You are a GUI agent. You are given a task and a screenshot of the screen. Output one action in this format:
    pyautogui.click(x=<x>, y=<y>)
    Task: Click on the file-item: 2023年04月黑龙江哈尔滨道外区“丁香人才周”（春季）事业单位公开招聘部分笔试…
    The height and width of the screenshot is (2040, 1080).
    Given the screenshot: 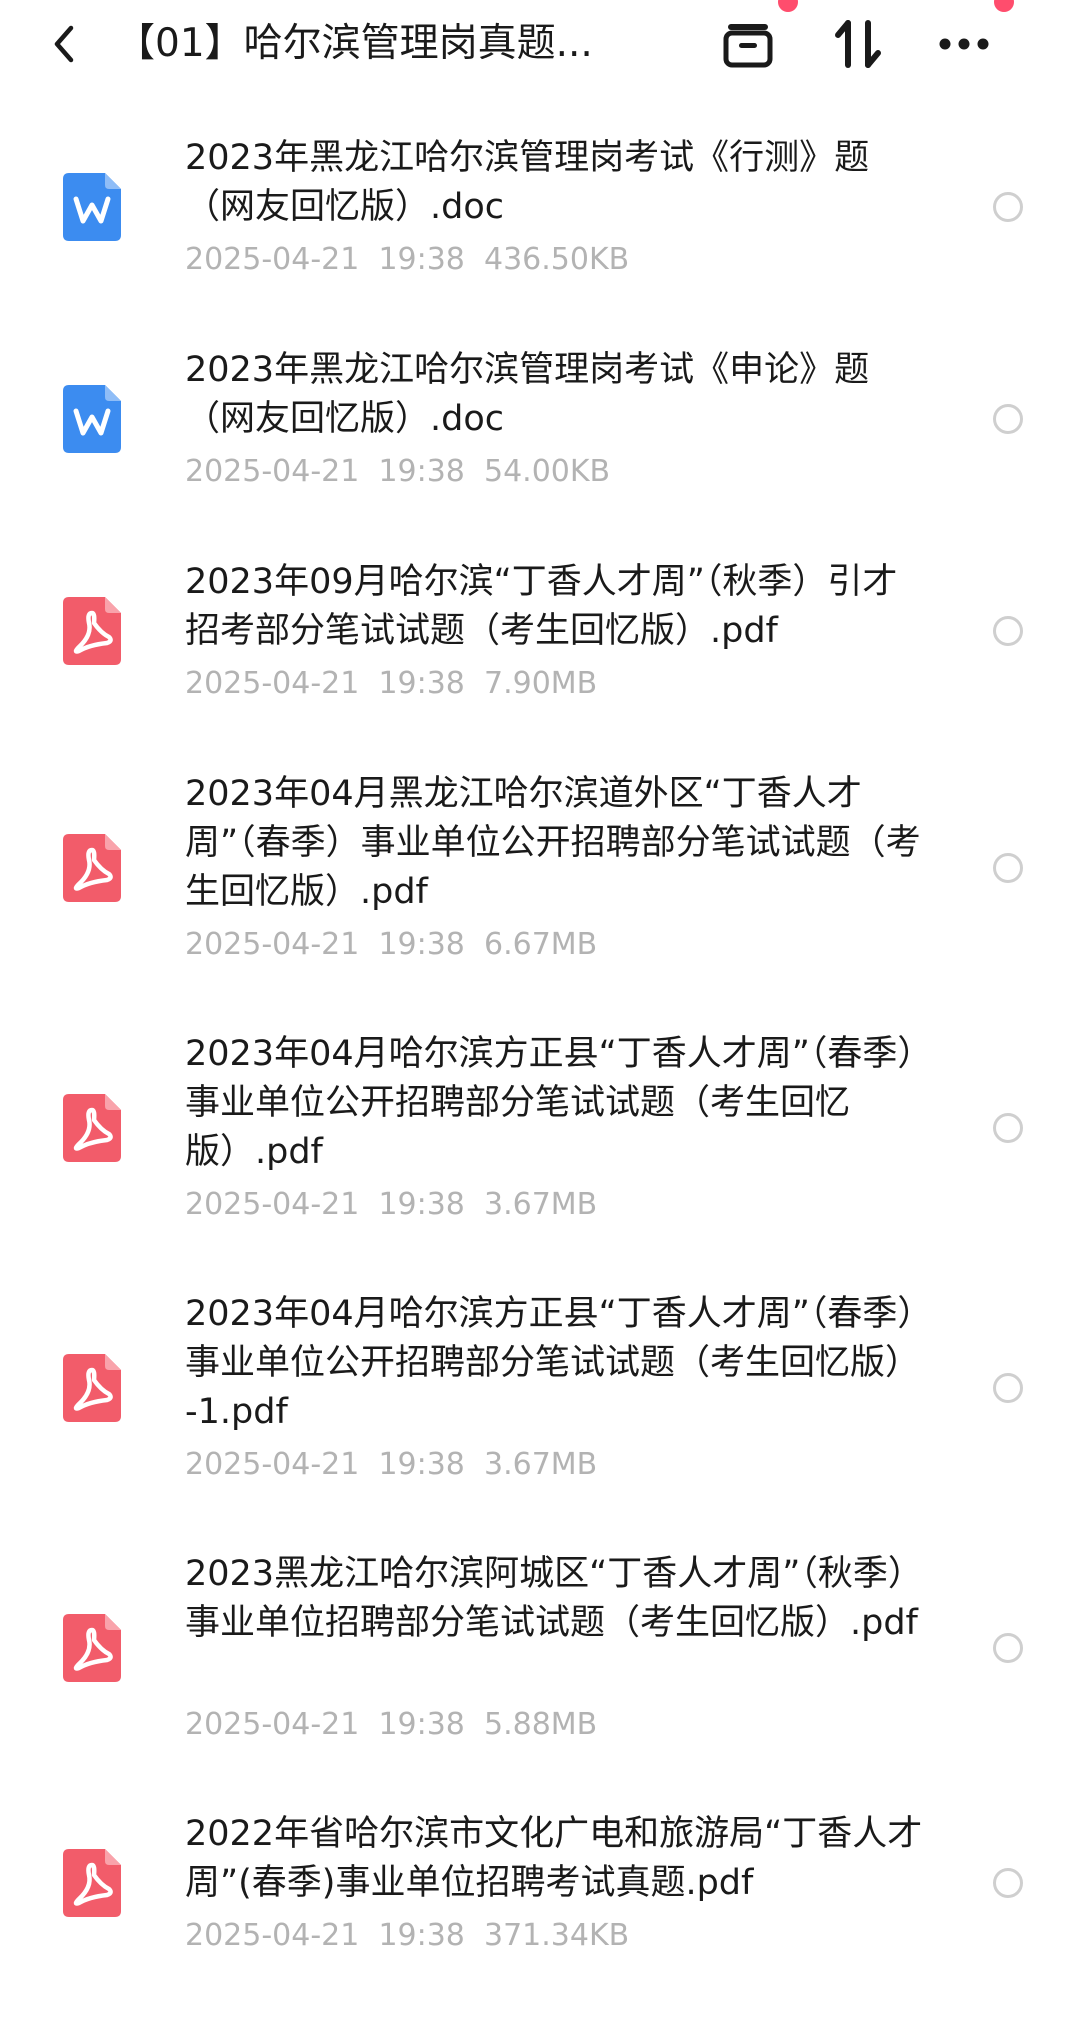 What is the action you would take?
    pyautogui.click(x=540, y=870)
    